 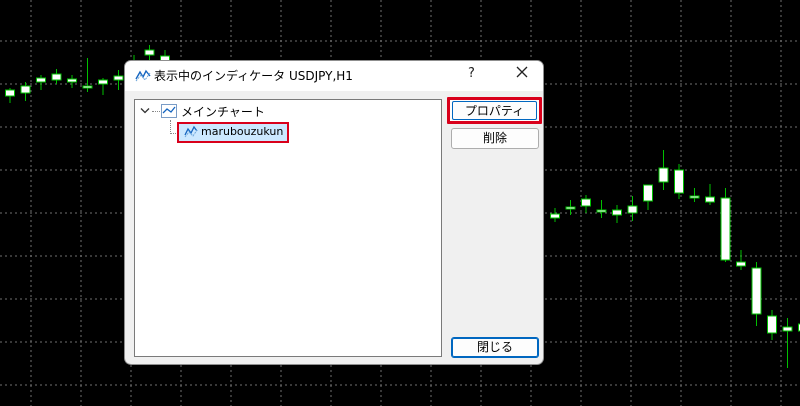 I want to click on properties-button-label: プロパティ, so click(x=494, y=111).